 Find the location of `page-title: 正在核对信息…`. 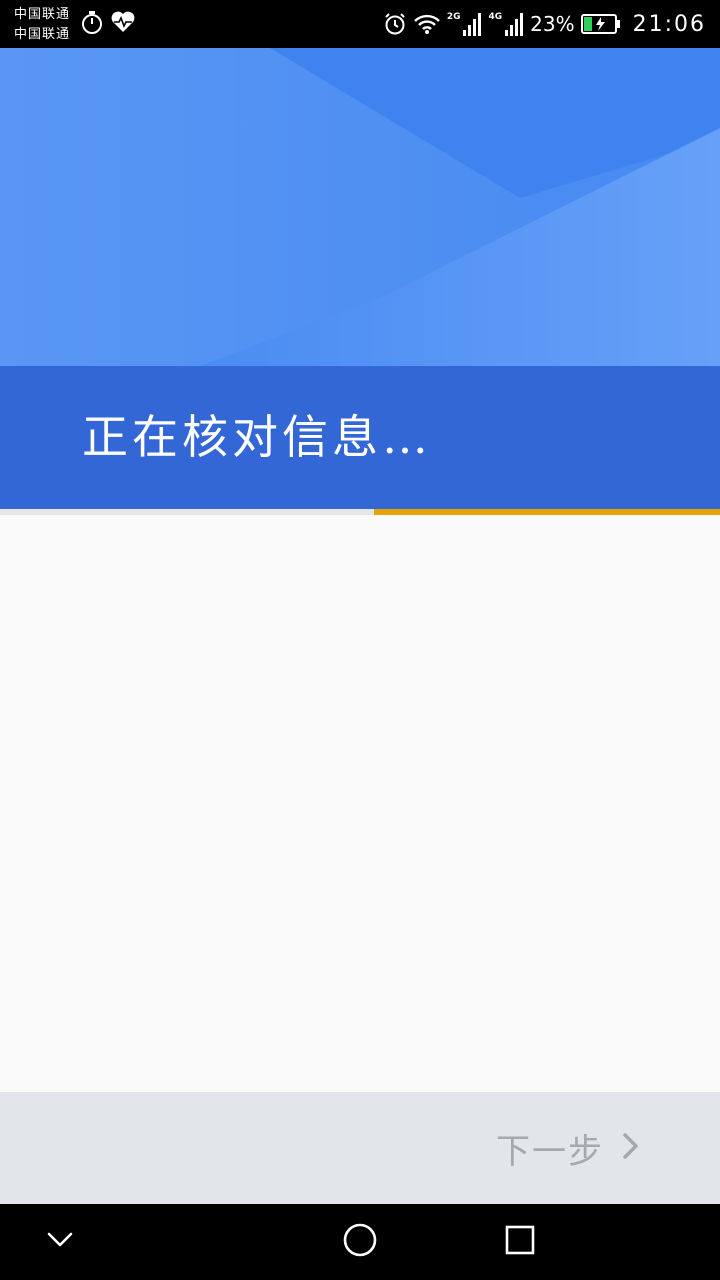

page-title: 正在核对信息… is located at coordinates (257, 437).